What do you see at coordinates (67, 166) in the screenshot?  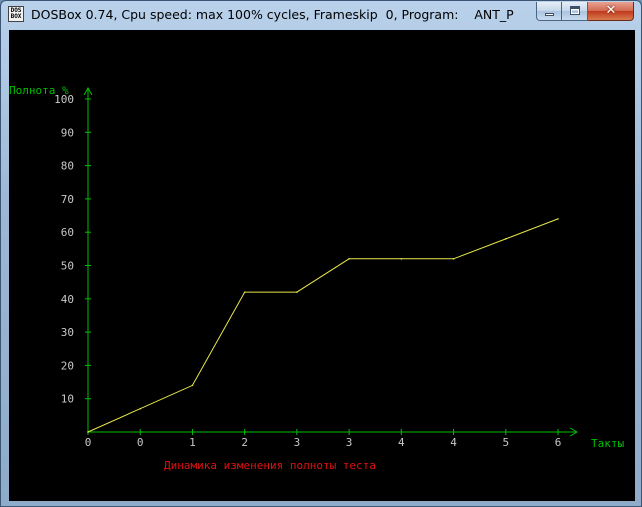 I see `y-tick-label: 80` at bounding box center [67, 166].